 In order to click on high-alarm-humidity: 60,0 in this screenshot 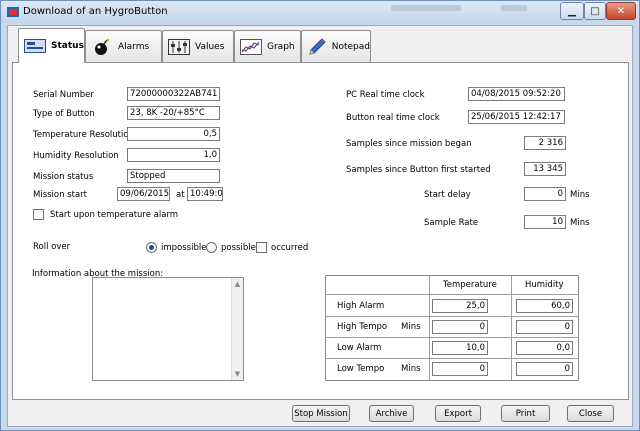, I will do `click(544, 306)`.